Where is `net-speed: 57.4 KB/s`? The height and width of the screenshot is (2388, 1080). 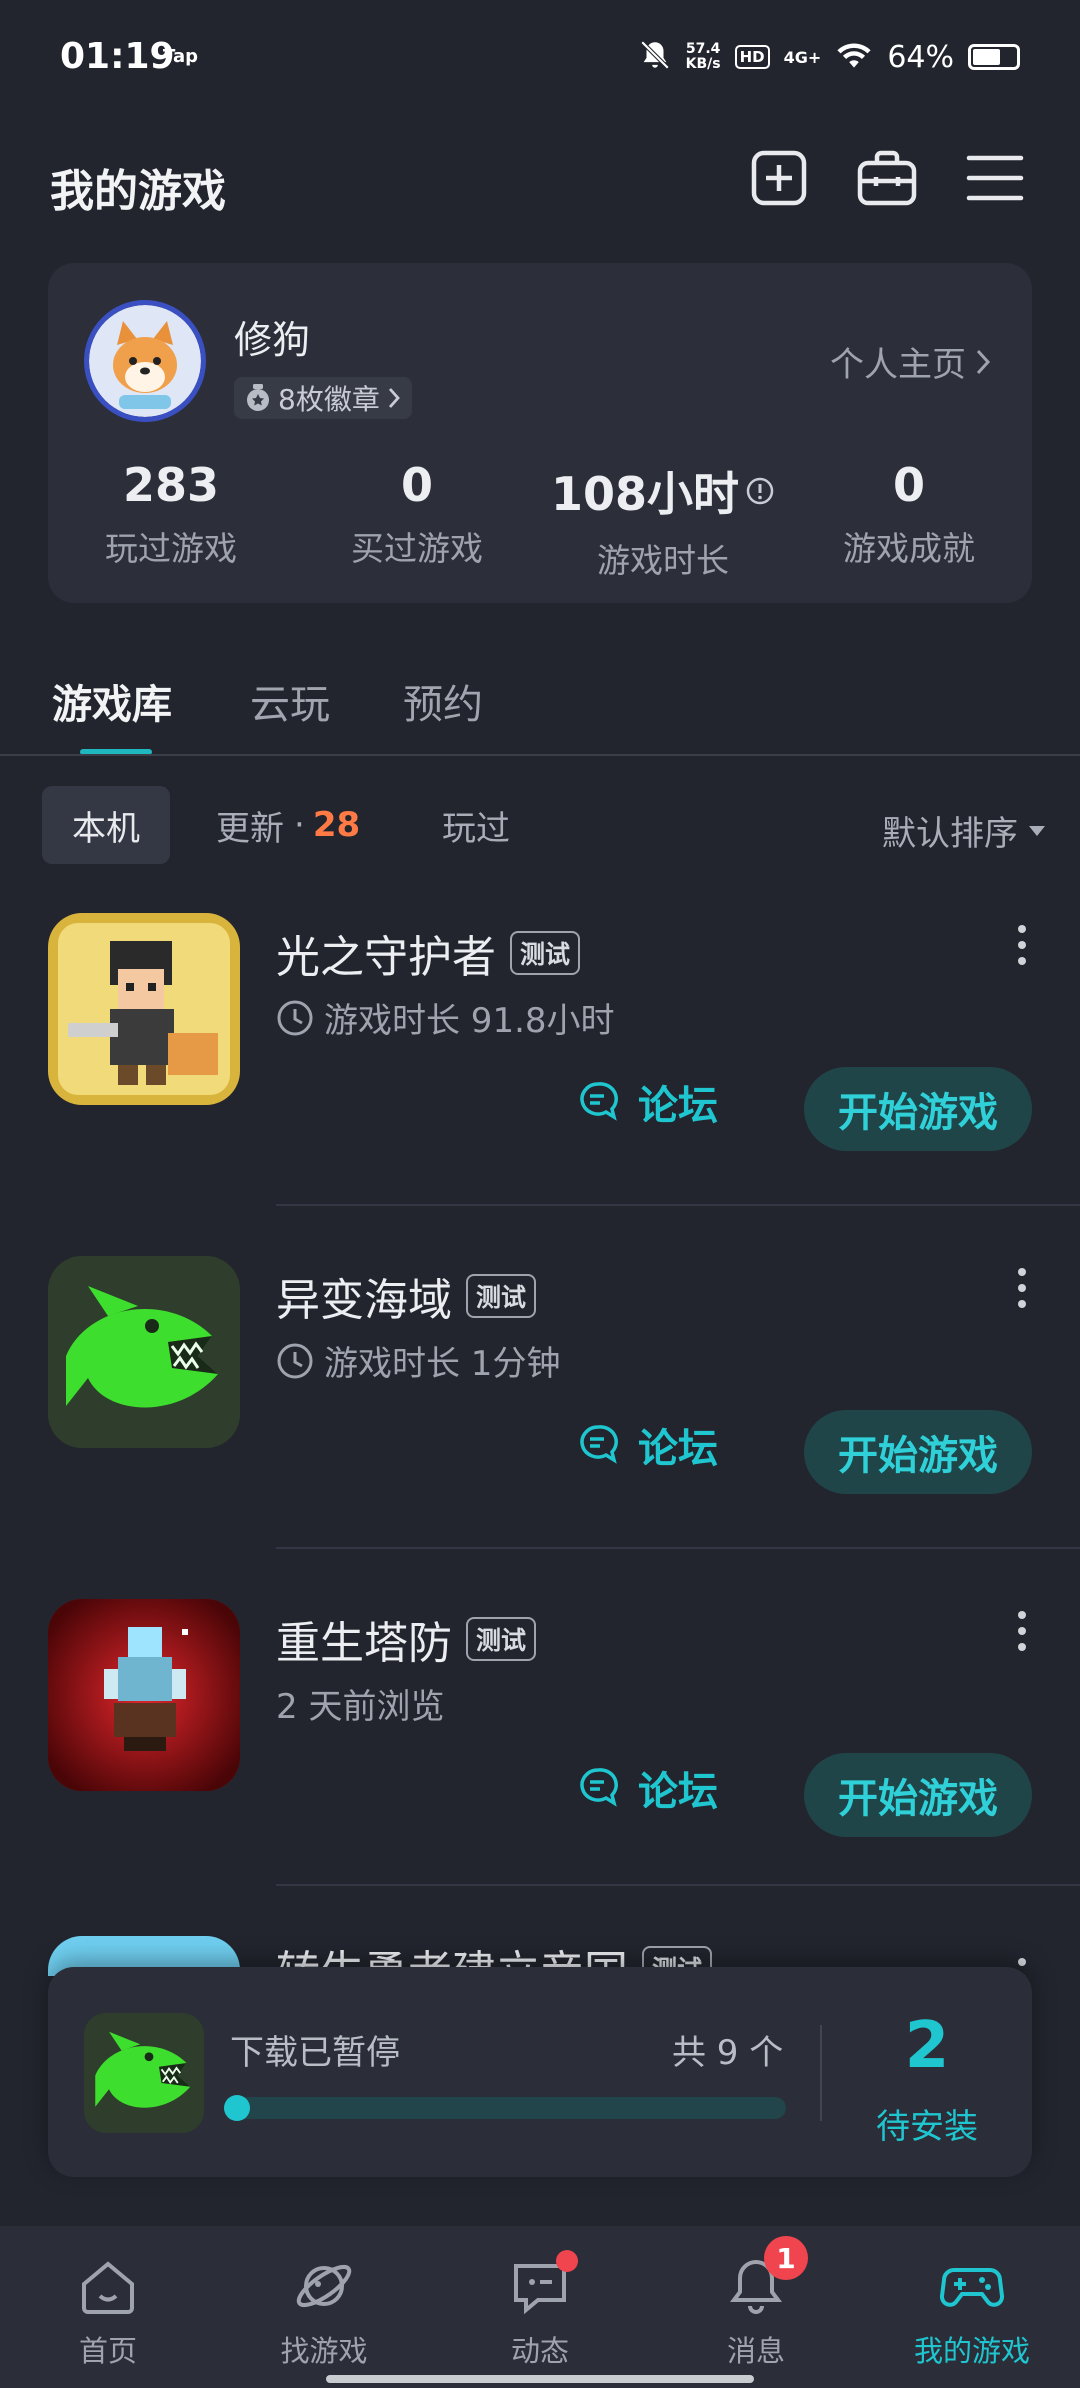
net-speed: 57.4 KB/s is located at coordinates (703, 56).